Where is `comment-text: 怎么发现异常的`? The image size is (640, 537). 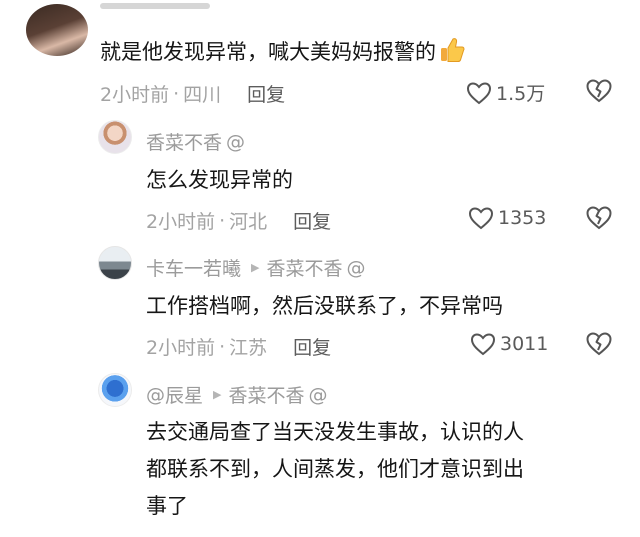 comment-text: 怎么发现异常的 is located at coordinates (219, 180).